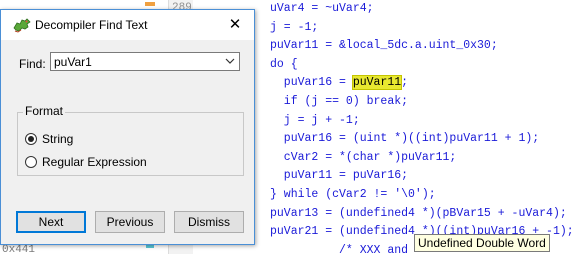  Describe the element at coordinates (377, 83) in the screenshot. I see `highlighted-token: puVar11` at that location.